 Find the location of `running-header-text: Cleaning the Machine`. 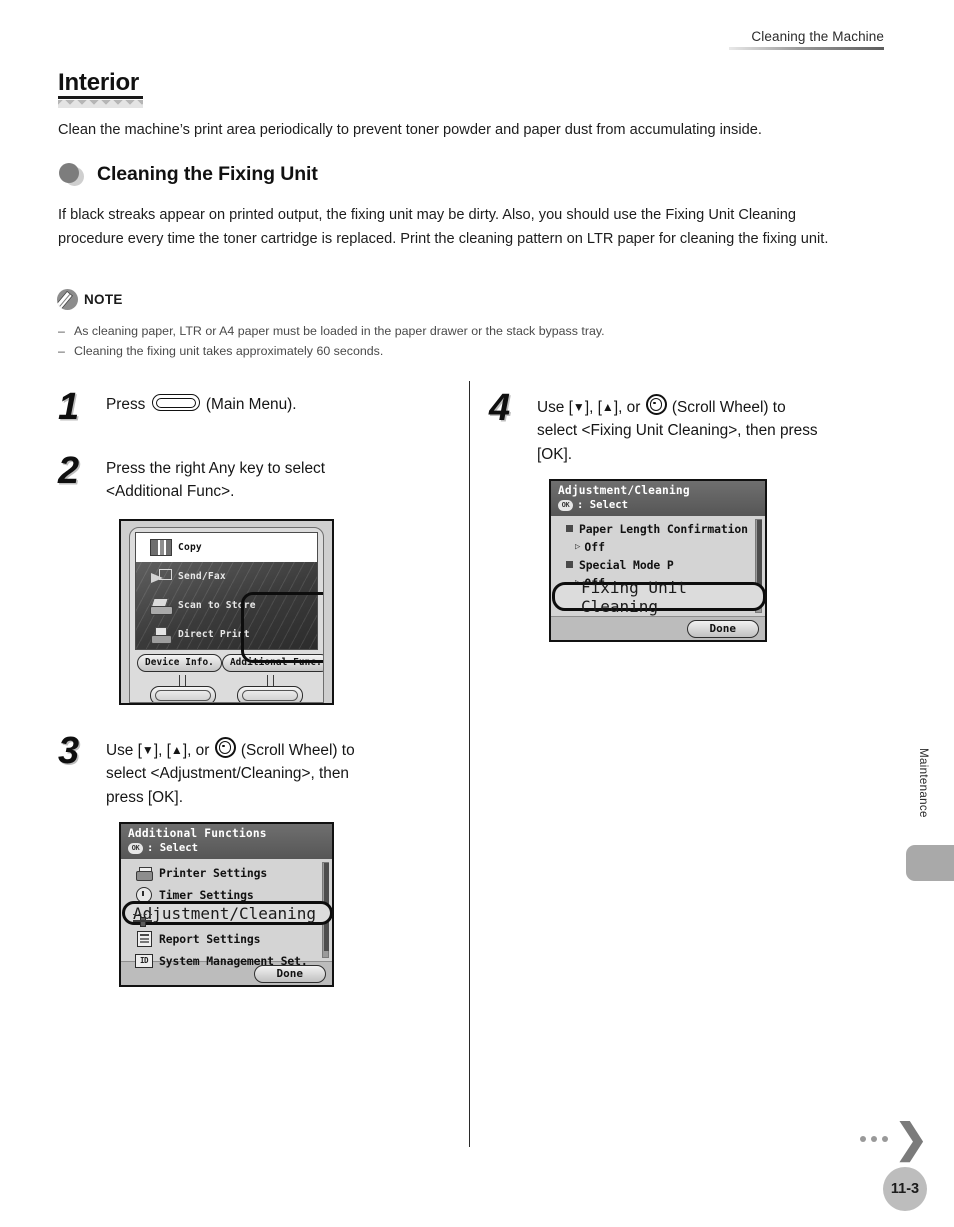

running-header-text: Cleaning the Machine is located at coordinates (817, 36).